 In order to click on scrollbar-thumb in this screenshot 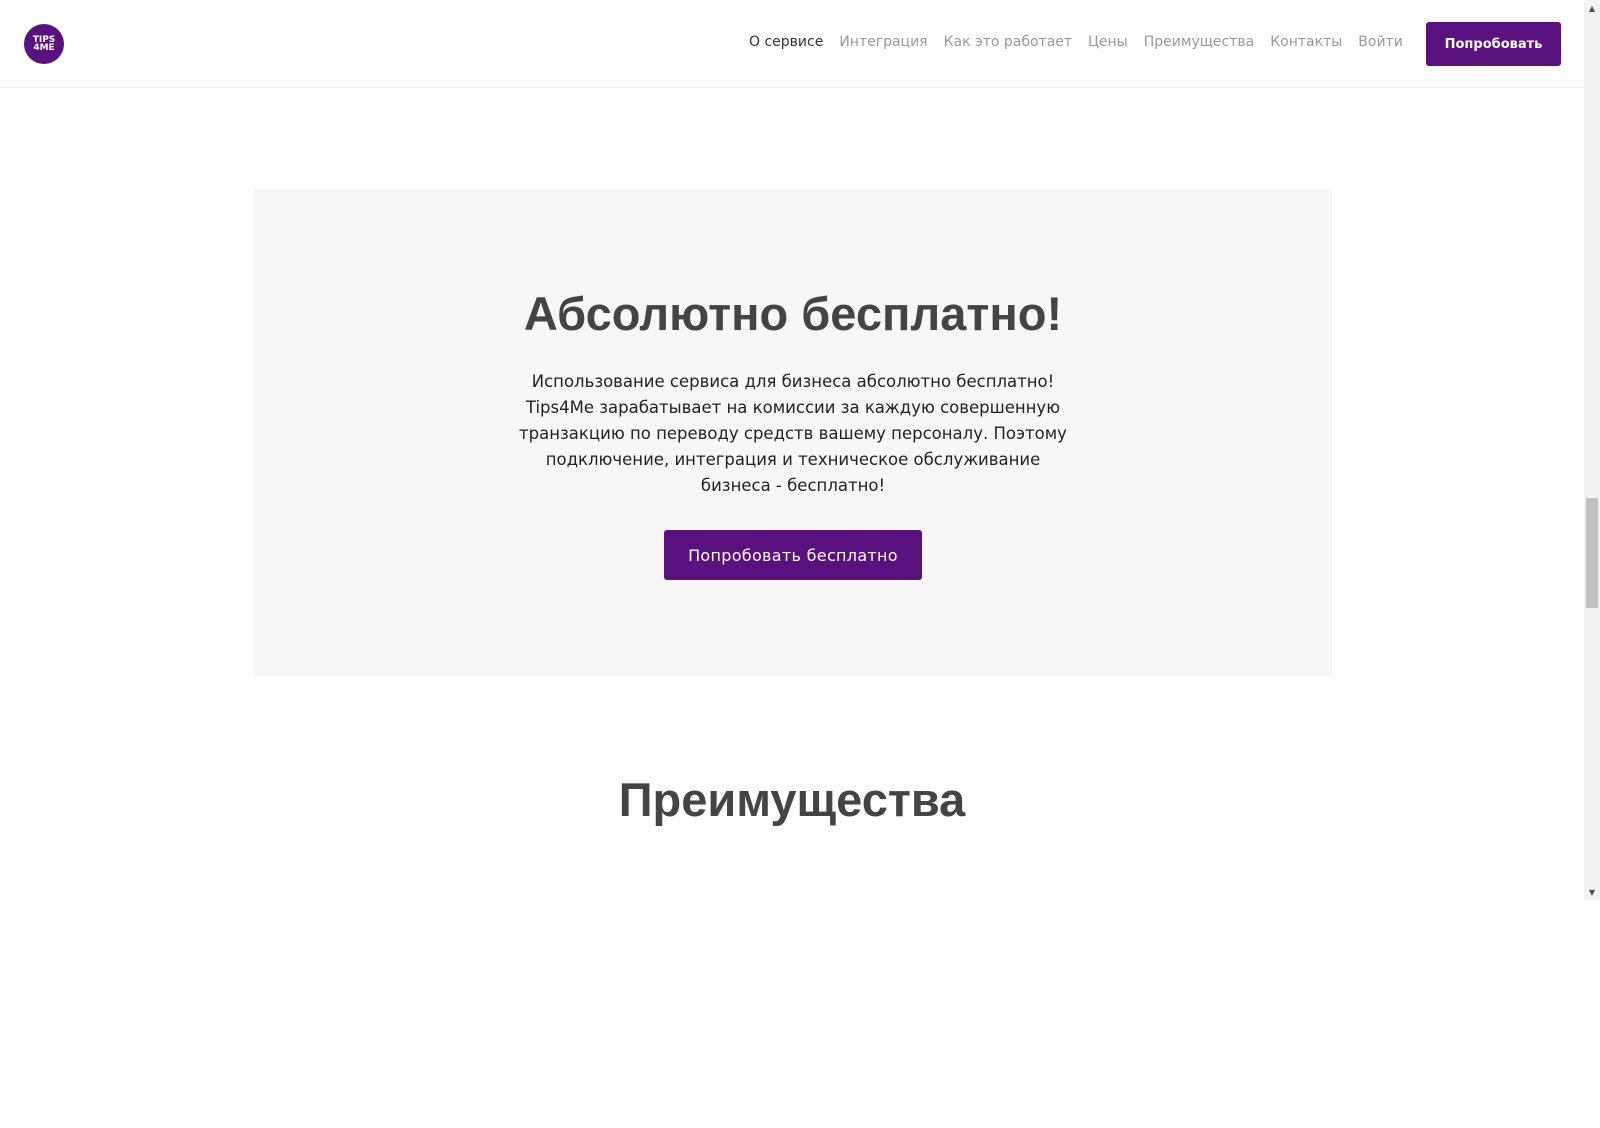, I will do `click(1592, 553)`.